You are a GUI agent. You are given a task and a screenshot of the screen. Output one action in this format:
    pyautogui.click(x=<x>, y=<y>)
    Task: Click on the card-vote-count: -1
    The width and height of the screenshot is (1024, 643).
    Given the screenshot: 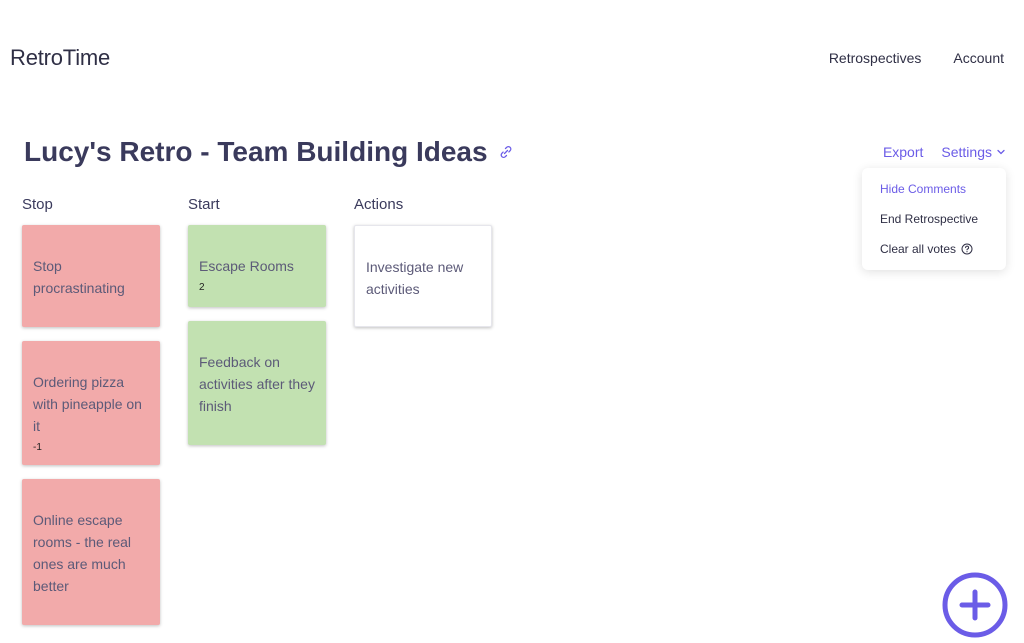 What is the action you would take?
    pyautogui.click(x=37, y=447)
    